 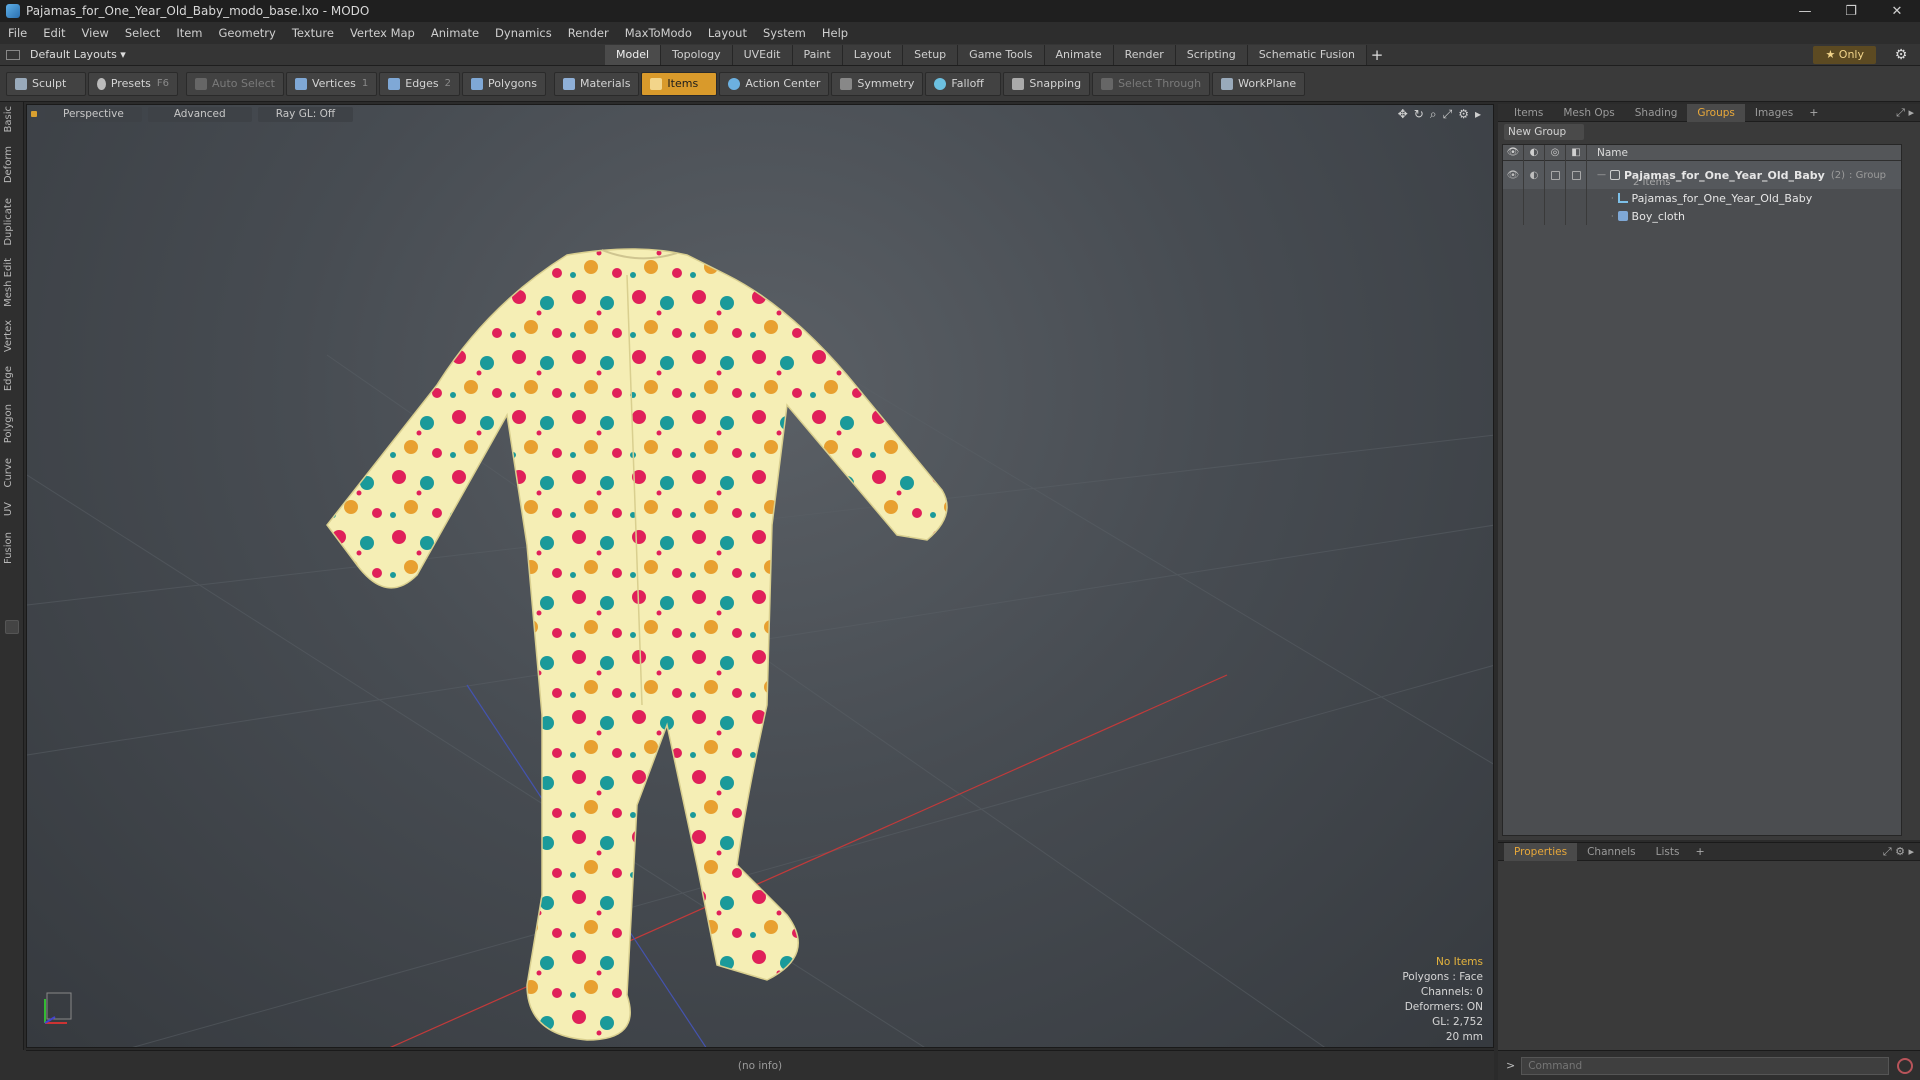 What do you see at coordinates (1555, 152) in the screenshot?
I see `lock-column-icon: ◎` at bounding box center [1555, 152].